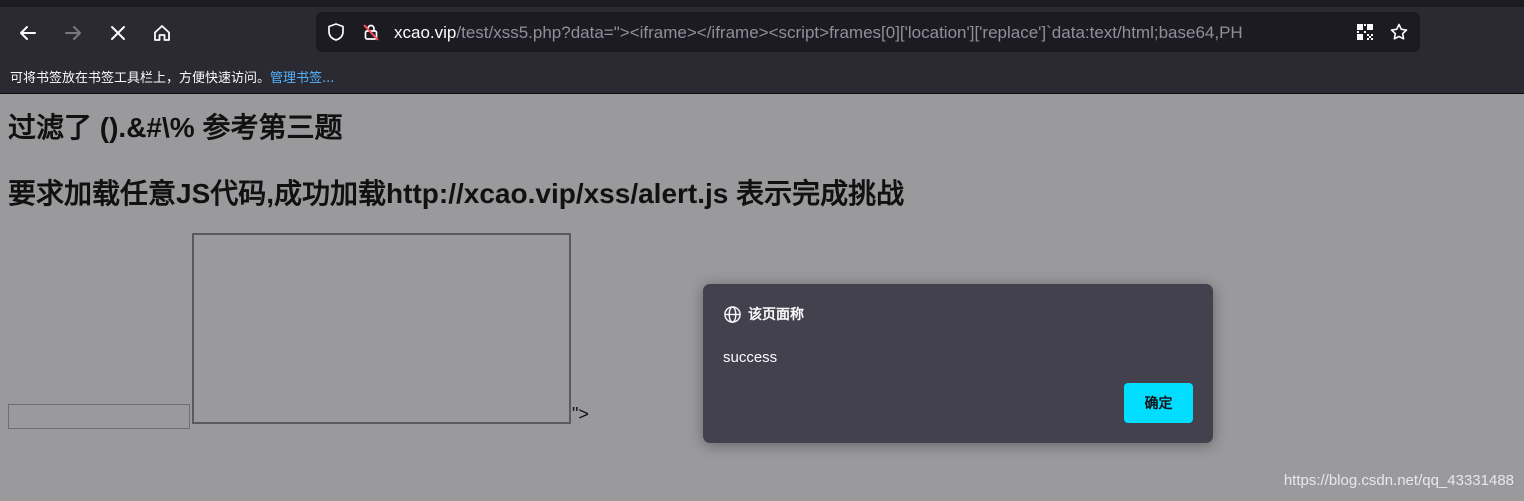 This screenshot has height=501, width=1524. Describe the element at coordinates (1399, 32) in the screenshot. I see `bookmark-star-icon` at that location.